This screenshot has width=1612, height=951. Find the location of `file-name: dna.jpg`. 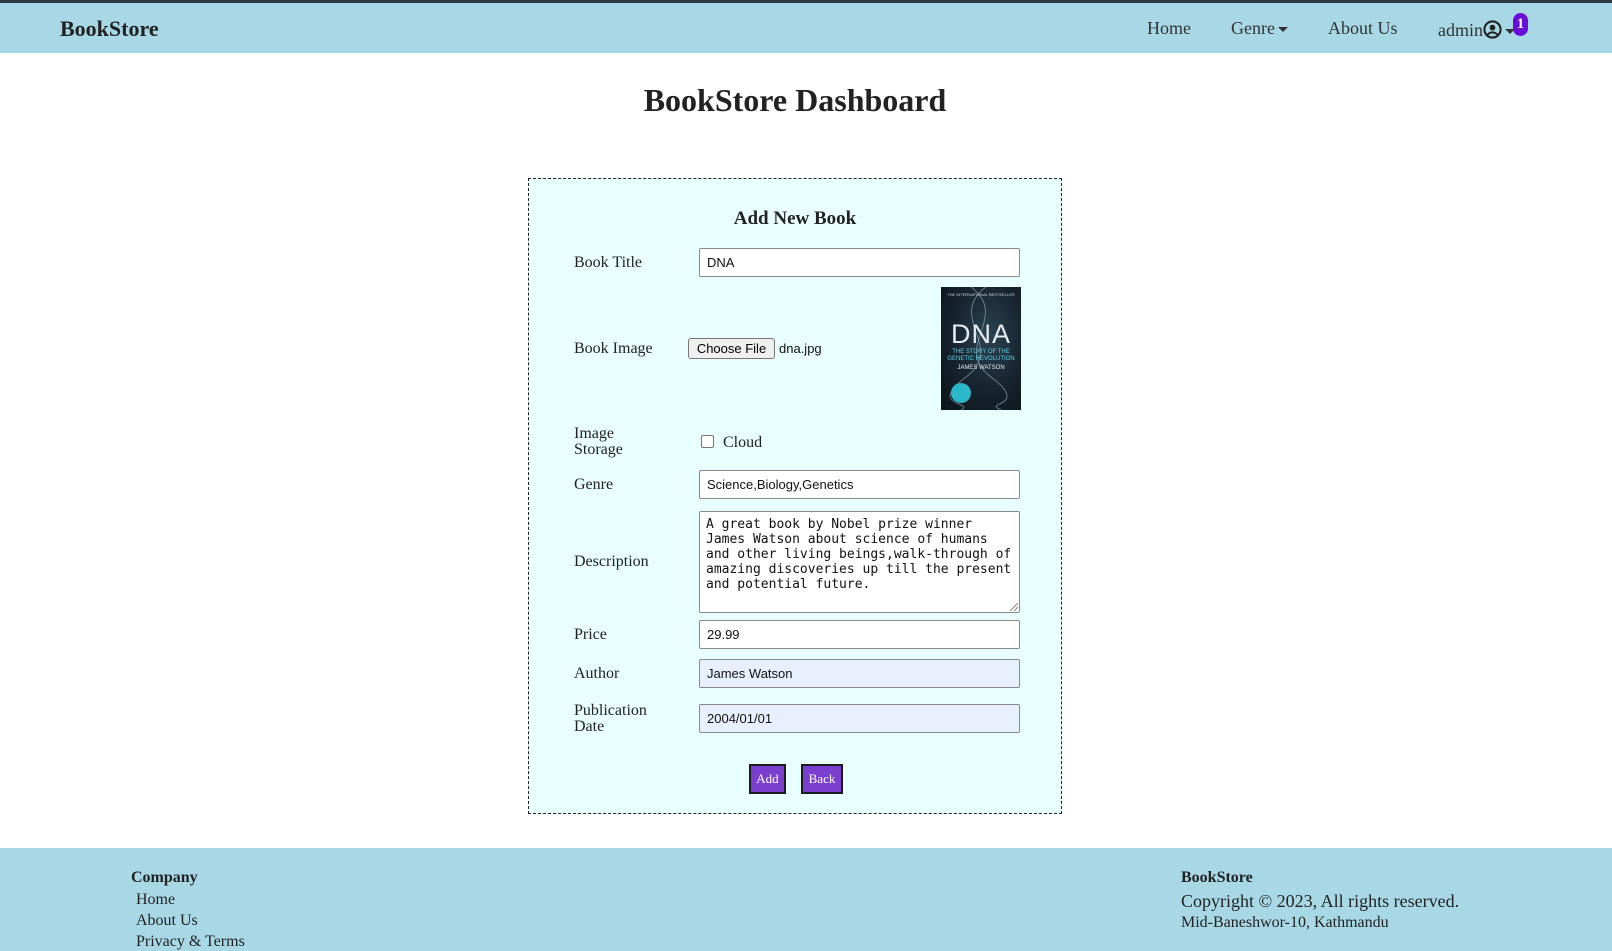

file-name: dna.jpg is located at coordinates (800, 348).